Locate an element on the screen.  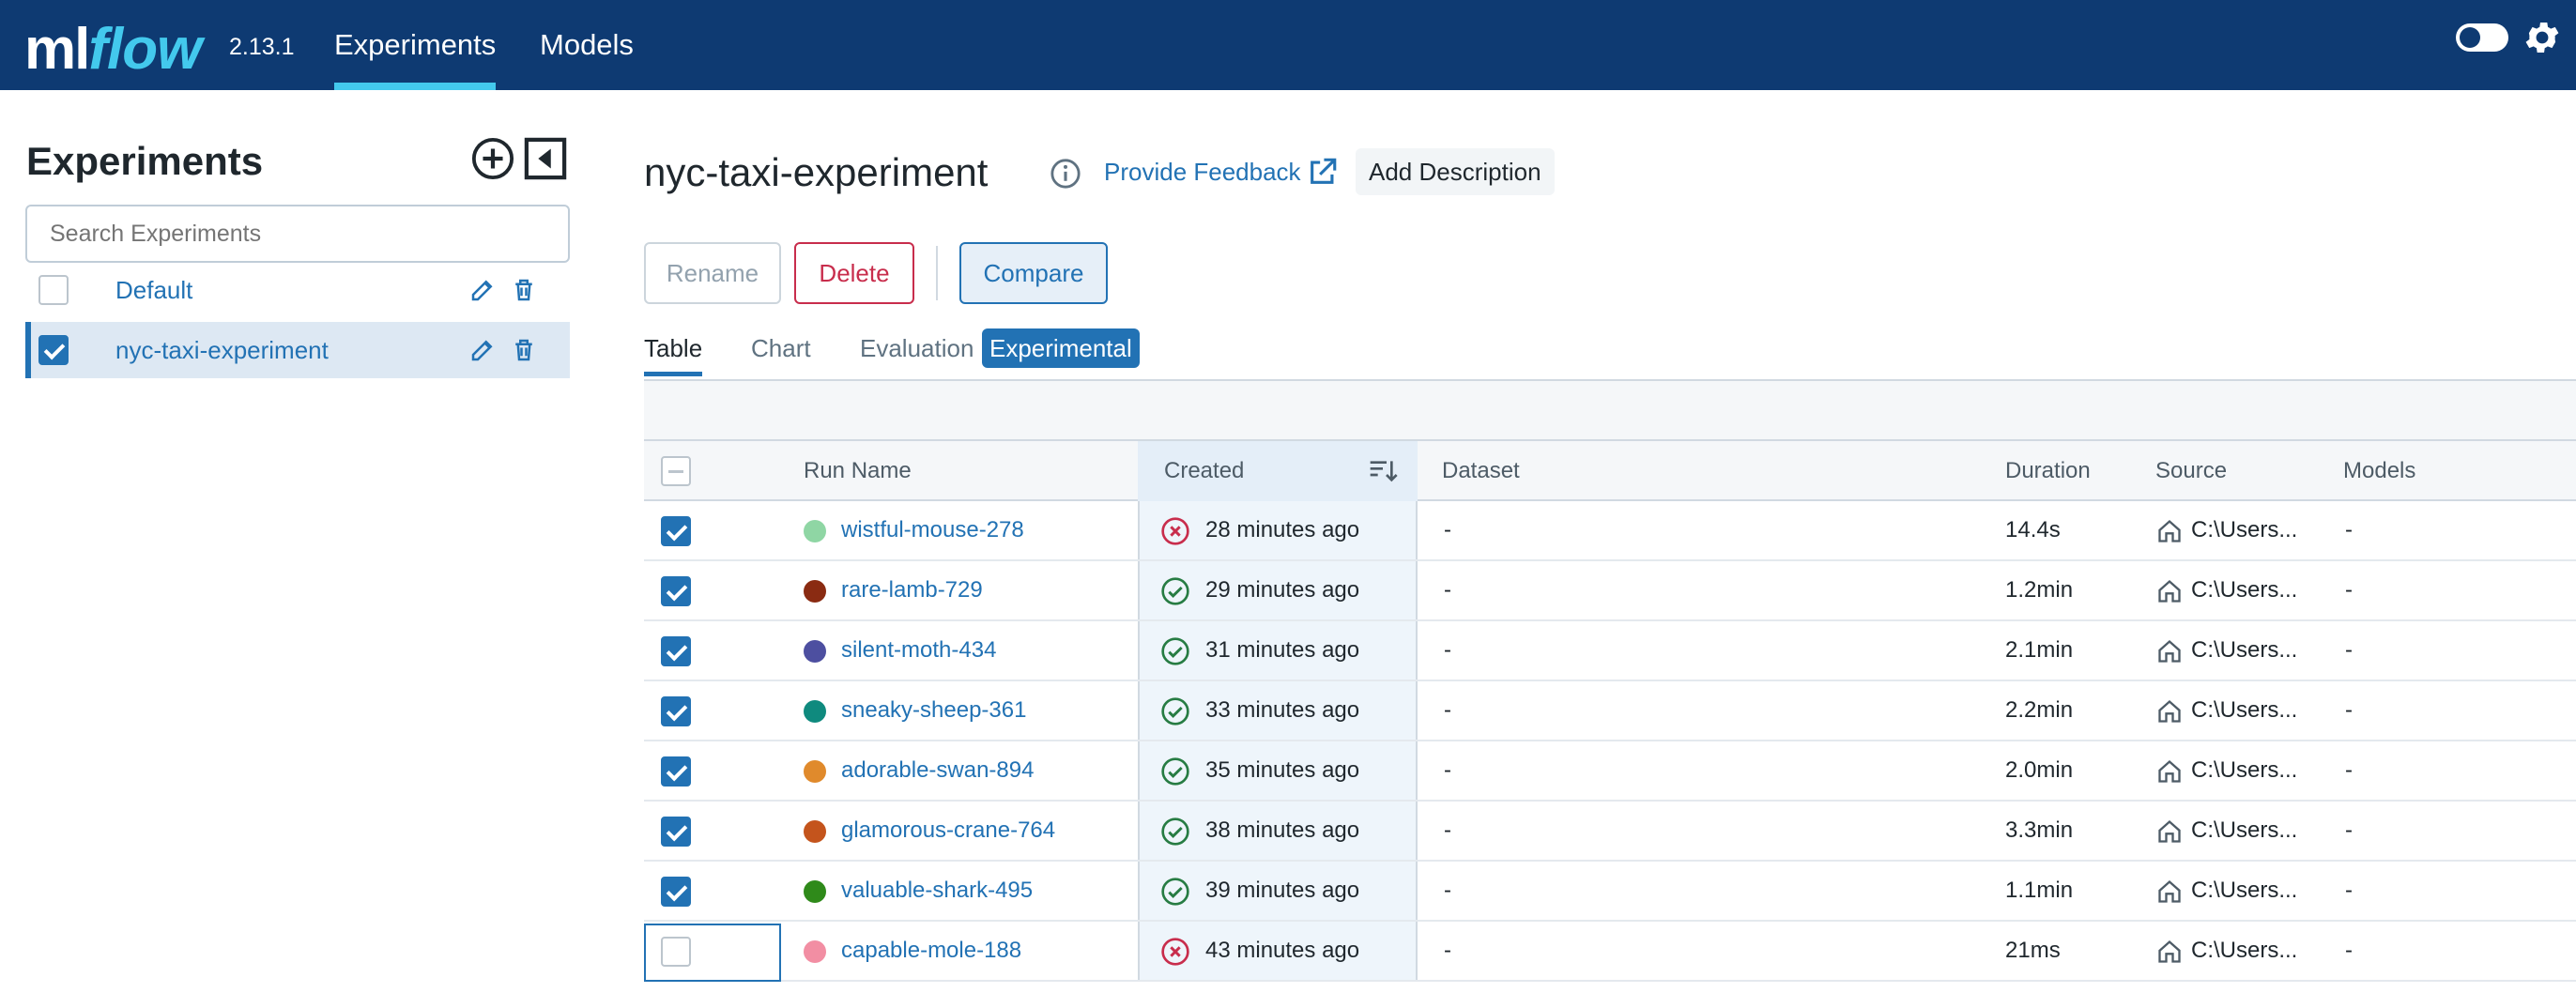
duration-cell: 2.0min is located at coordinates (2040, 770).